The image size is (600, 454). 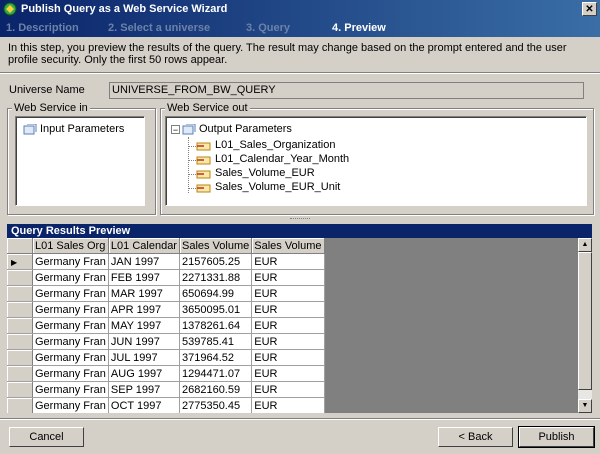 I want to click on column-header: L01 Calendar, so click(x=144, y=246).